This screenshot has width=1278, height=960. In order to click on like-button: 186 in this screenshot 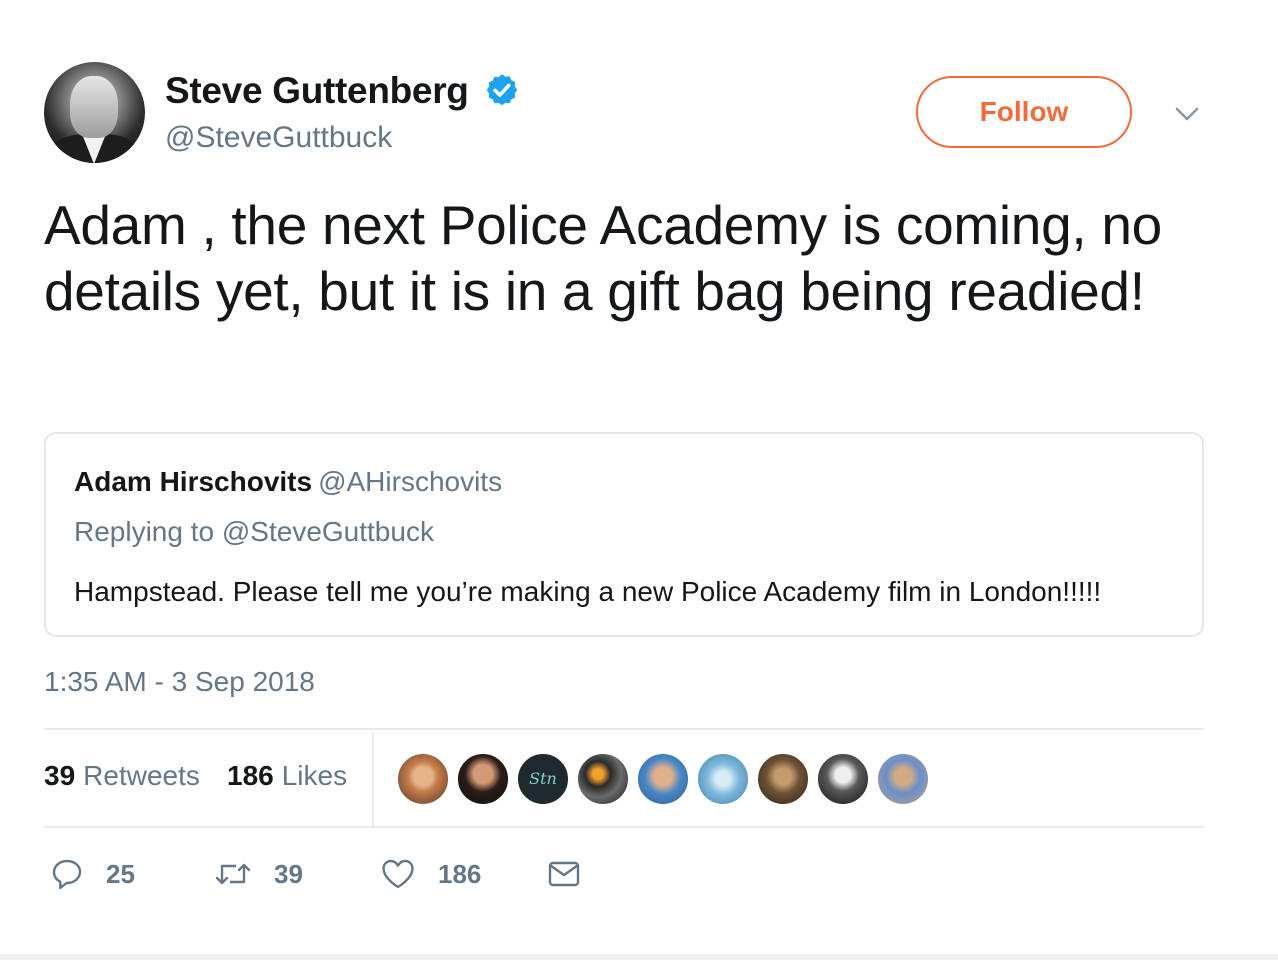, I will do `click(430, 874)`.